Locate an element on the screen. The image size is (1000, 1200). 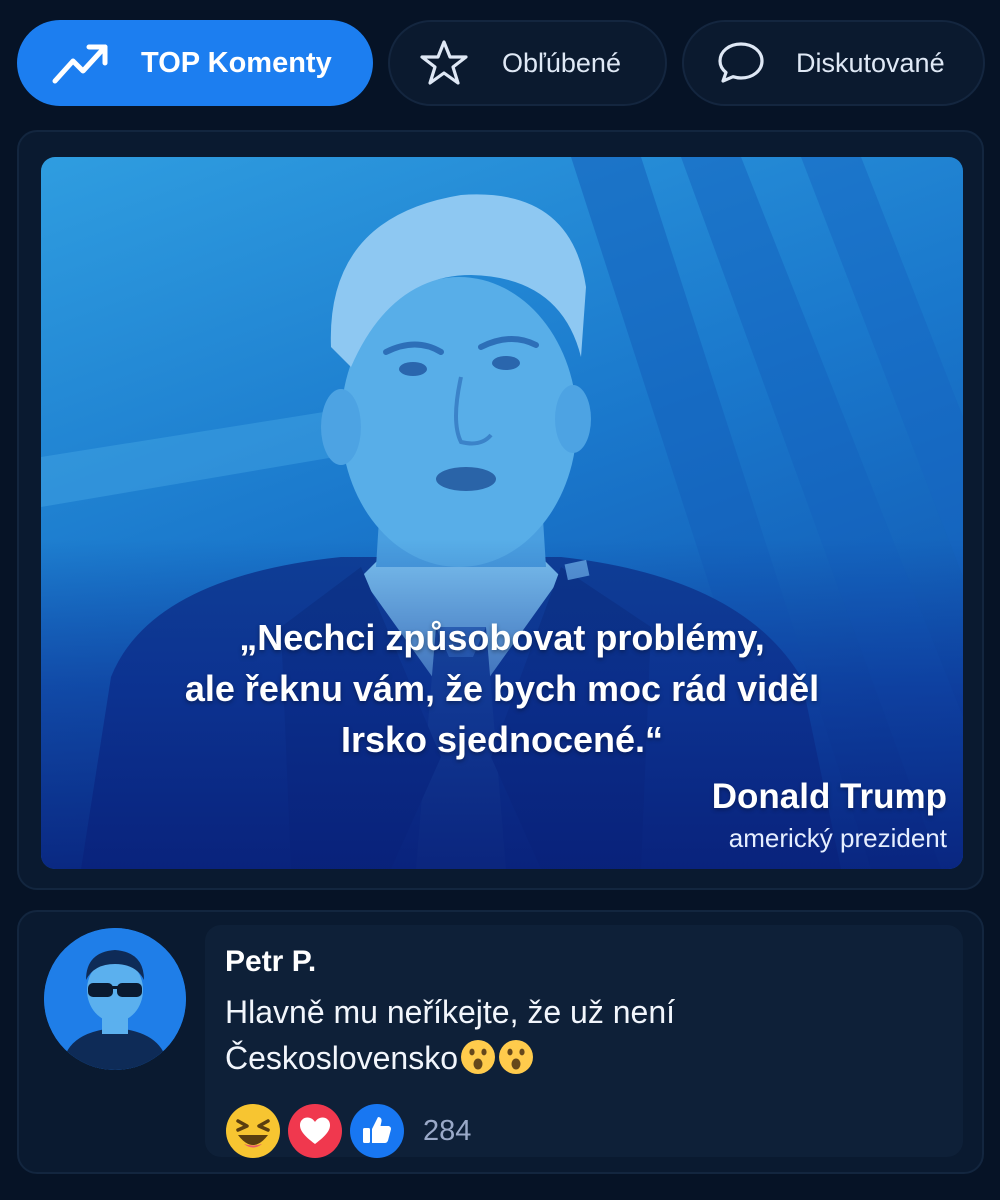
laughing-icon is located at coordinates (253, 1131).